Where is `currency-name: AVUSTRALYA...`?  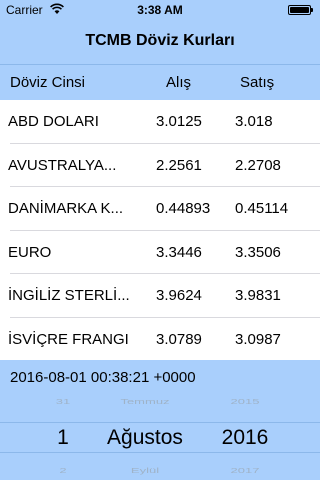 currency-name: AVUSTRALYA... is located at coordinates (62, 165).